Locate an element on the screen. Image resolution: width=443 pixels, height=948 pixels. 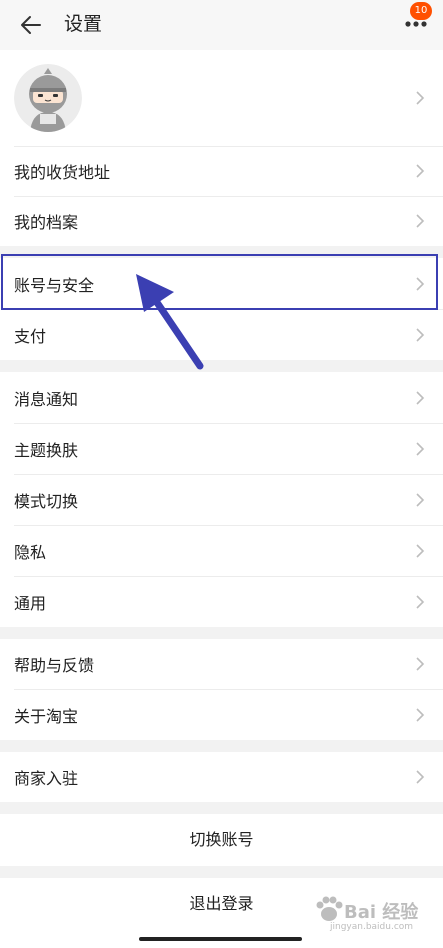
watermark-url: jingyan.baidu.com is located at coordinates (372, 927).